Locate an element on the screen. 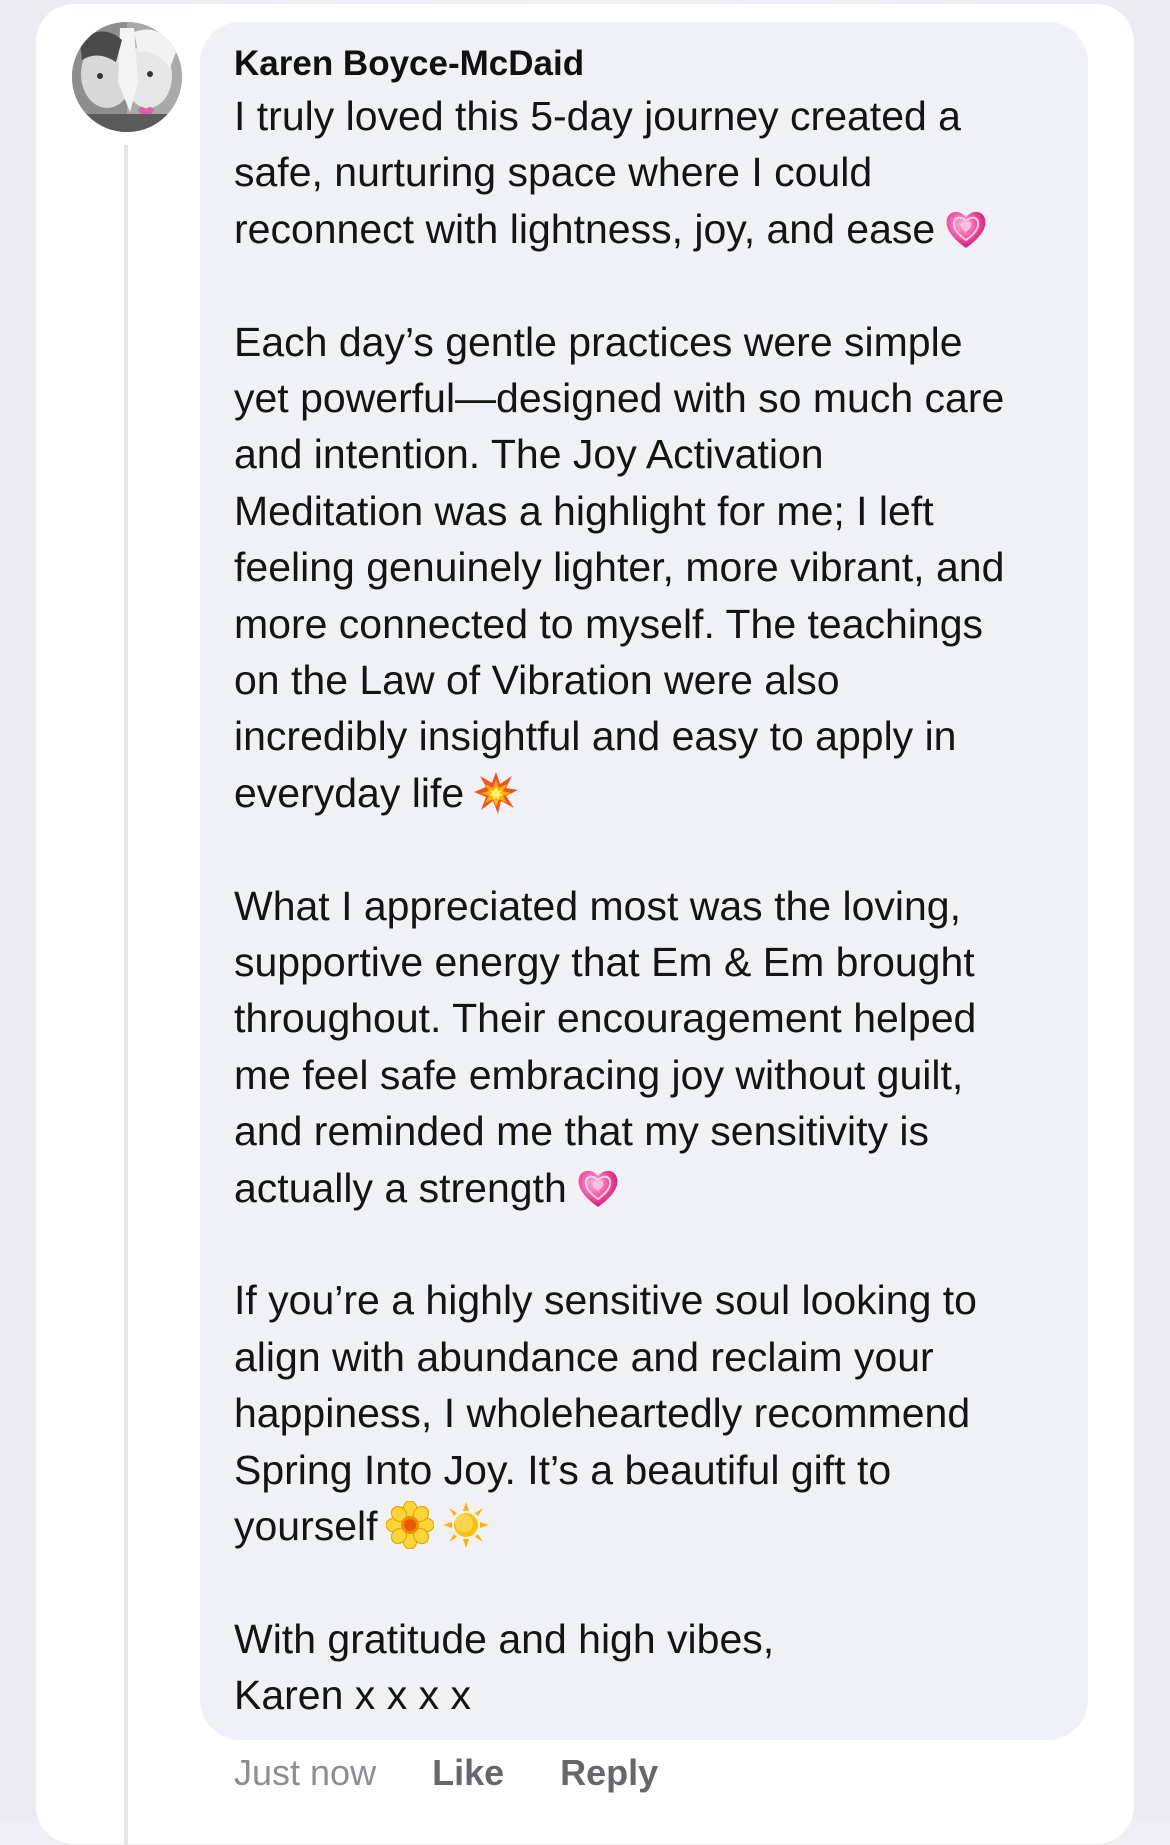  sun-emoji-icon is located at coordinates (466, 1525).